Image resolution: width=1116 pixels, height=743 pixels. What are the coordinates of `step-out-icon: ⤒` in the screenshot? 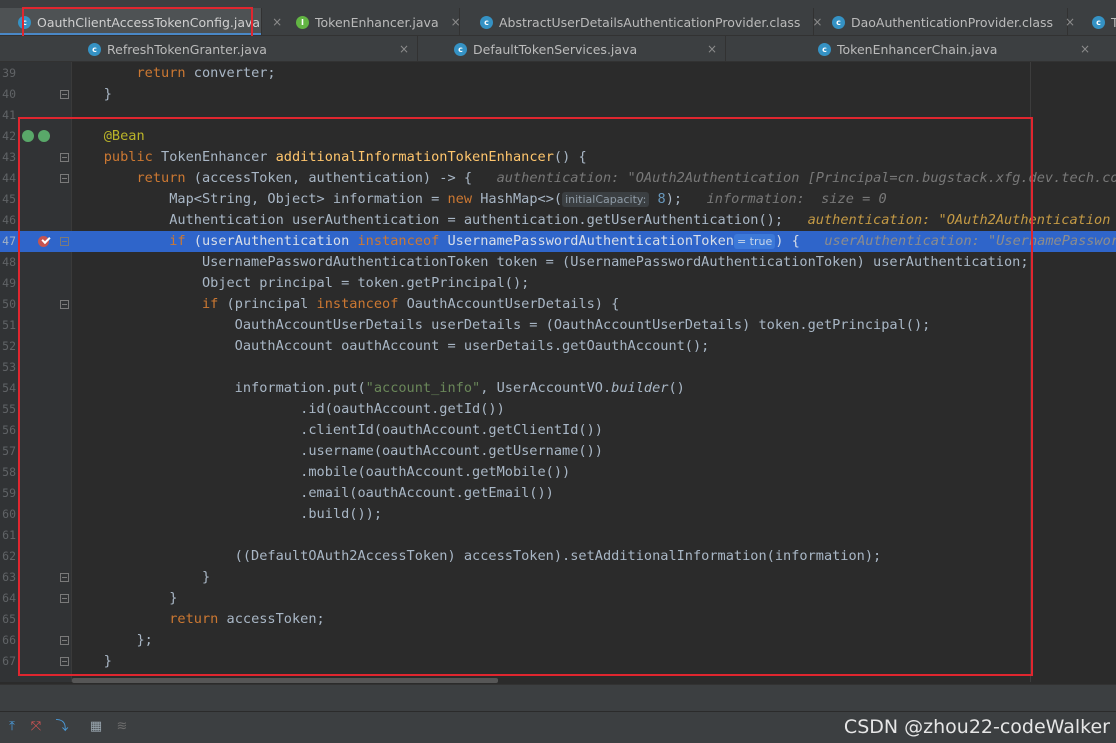 It's located at (12, 727).